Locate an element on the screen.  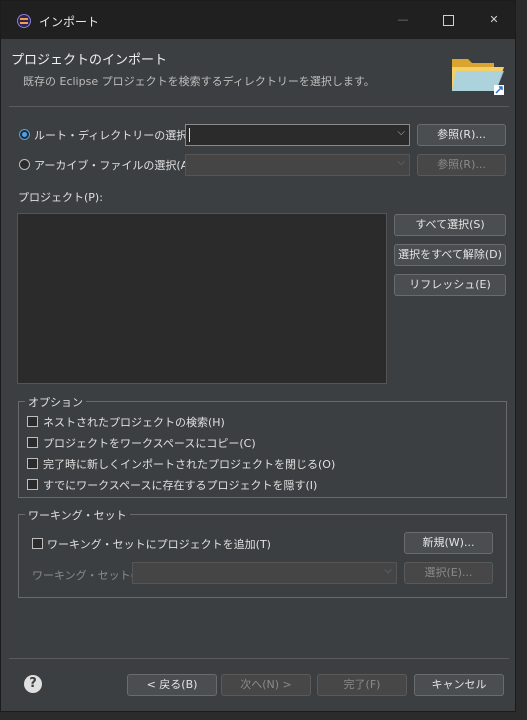
working-set-combo: ⌵ is located at coordinates (264, 573).